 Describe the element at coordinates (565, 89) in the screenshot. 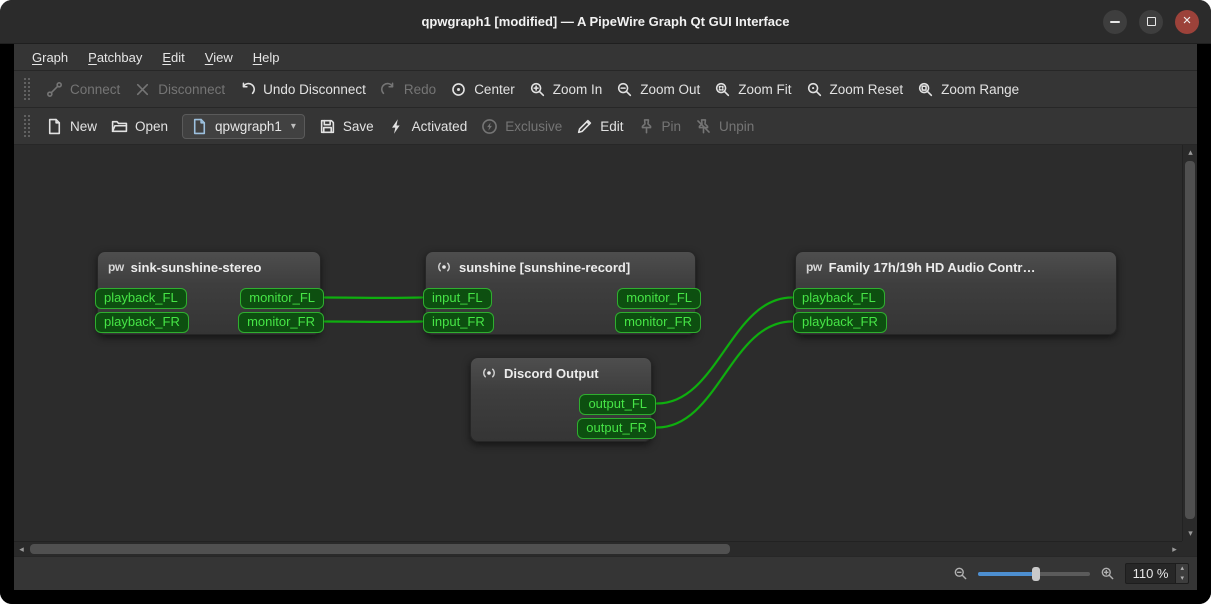

I see `zoom-in-button: Zoom In` at that location.